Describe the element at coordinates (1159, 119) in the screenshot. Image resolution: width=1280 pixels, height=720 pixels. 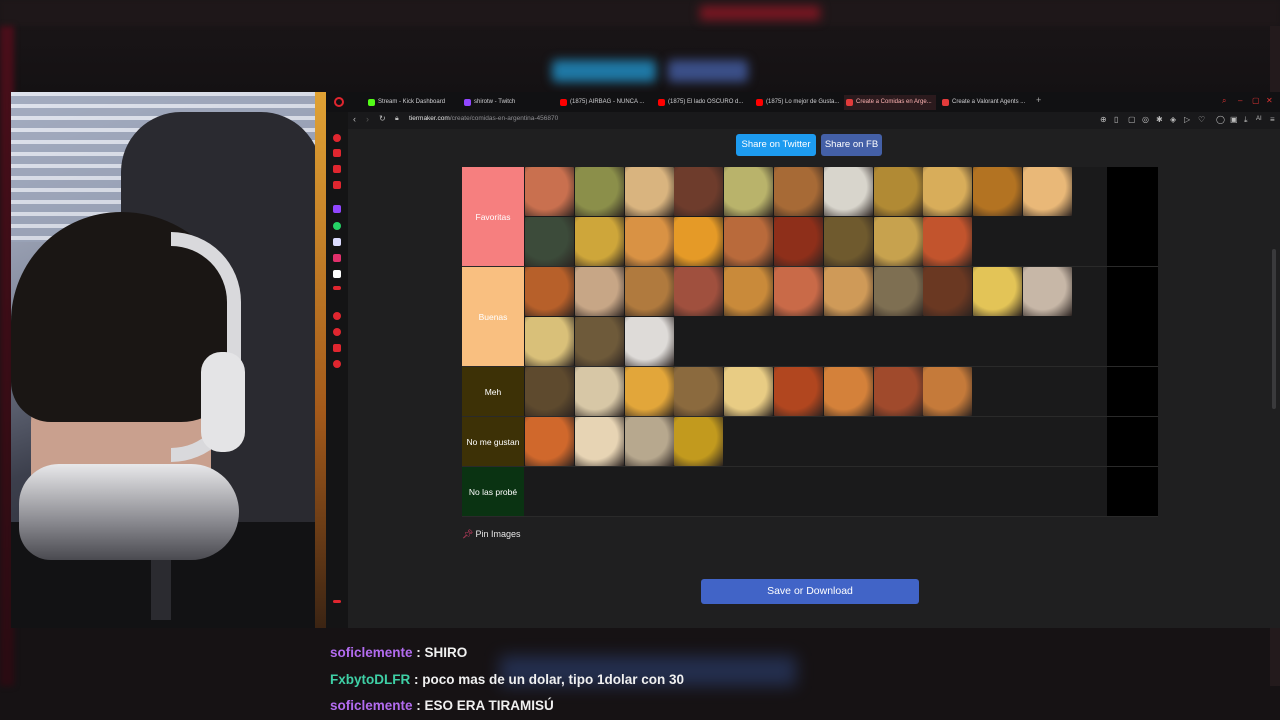
I see `translate-icon: ✱` at that location.